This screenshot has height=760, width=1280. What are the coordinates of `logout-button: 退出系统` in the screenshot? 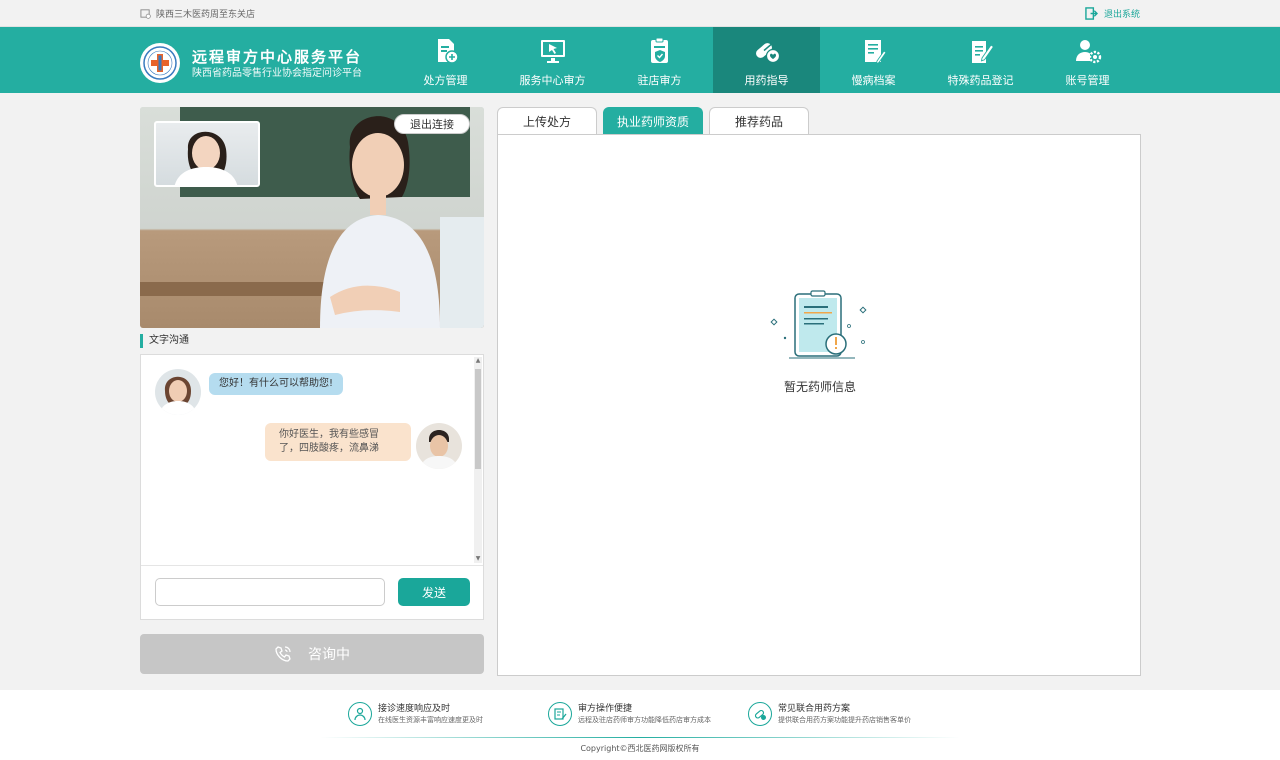 It's located at (1112, 13).